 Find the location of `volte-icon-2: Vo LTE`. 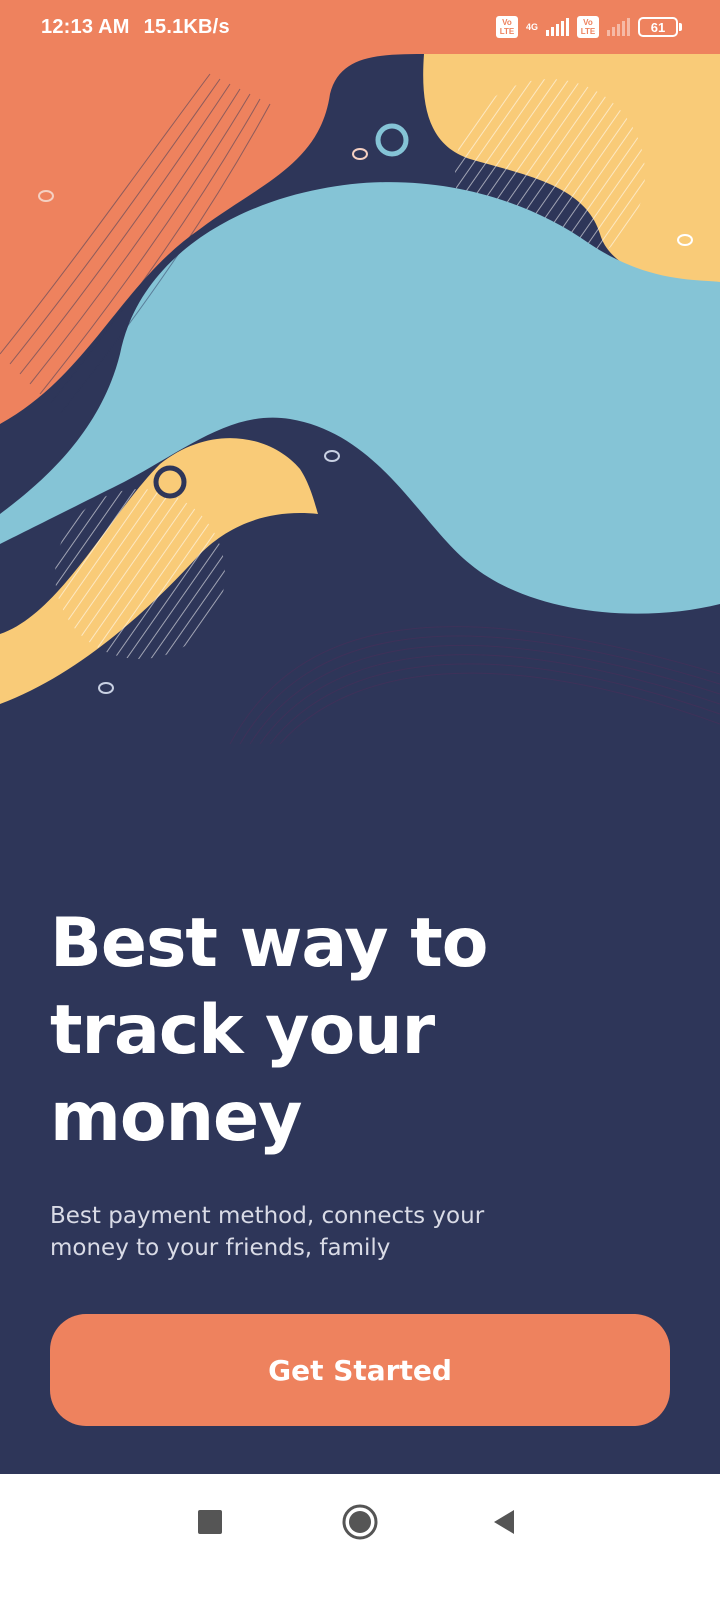

volte-icon-2: Vo LTE is located at coordinates (588, 27).